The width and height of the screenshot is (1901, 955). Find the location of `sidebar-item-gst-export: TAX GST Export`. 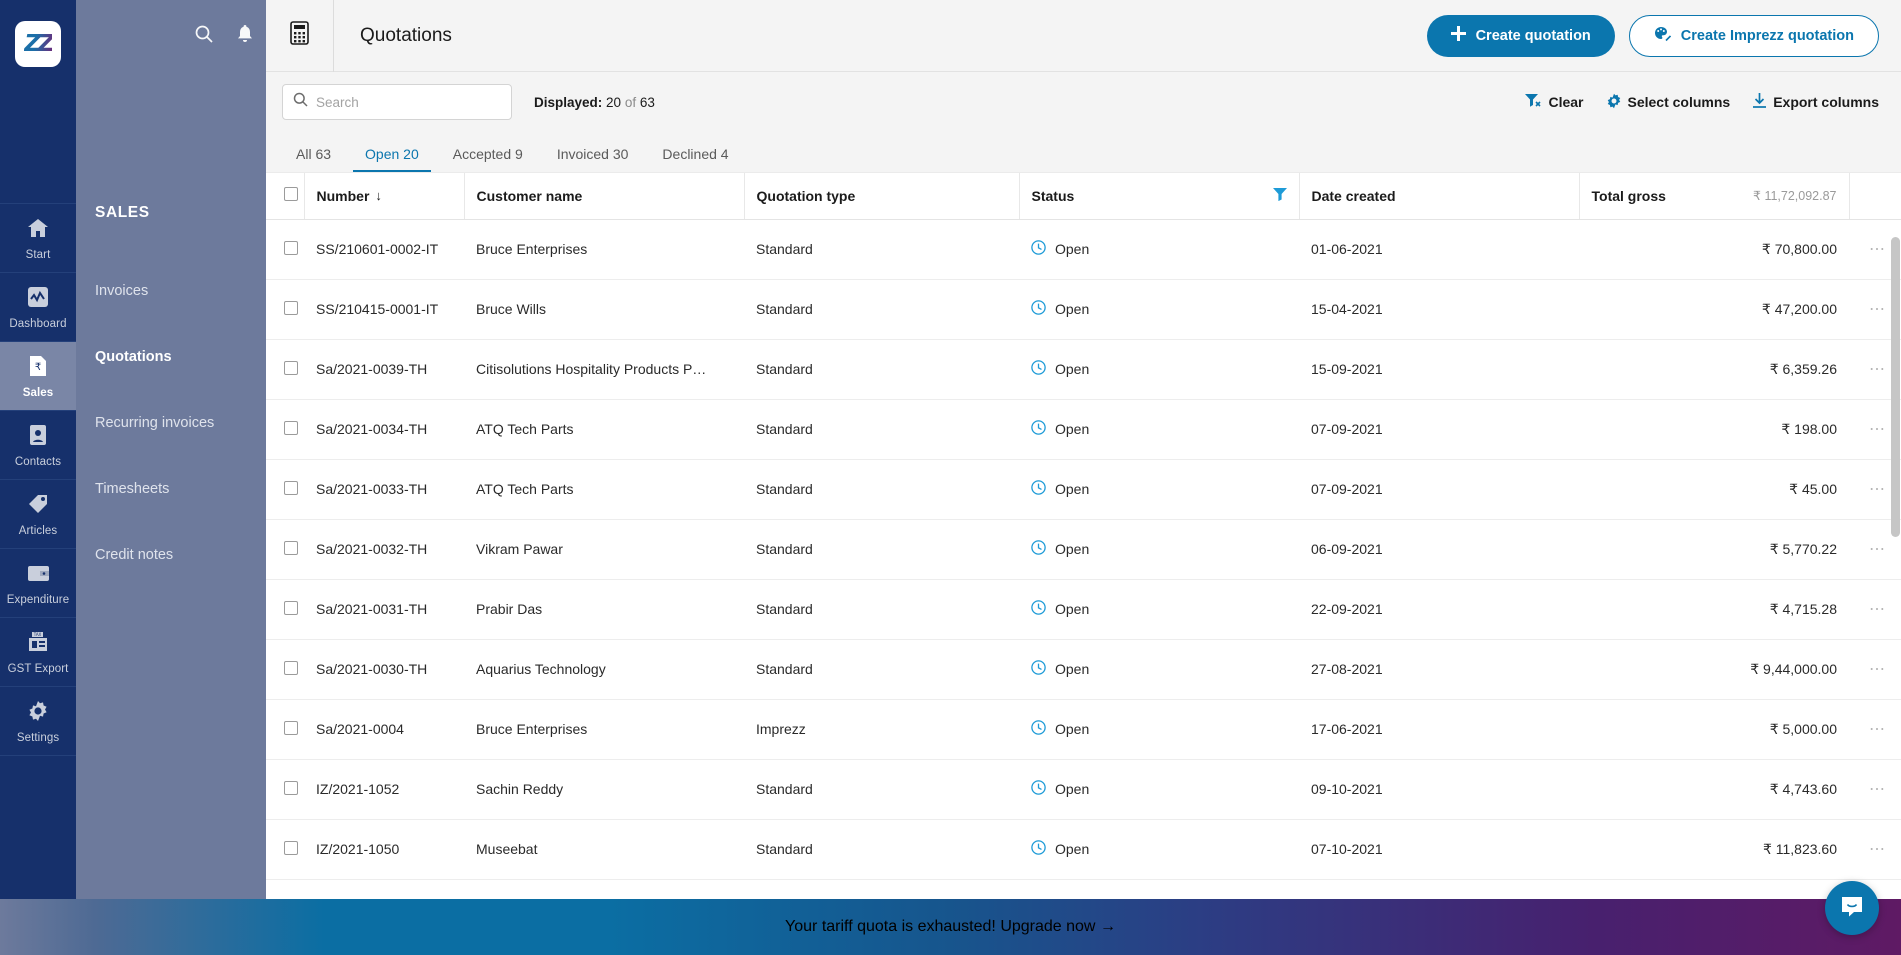

sidebar-item-gst-export: TAX GST Export is located at coordinates (38, 652).